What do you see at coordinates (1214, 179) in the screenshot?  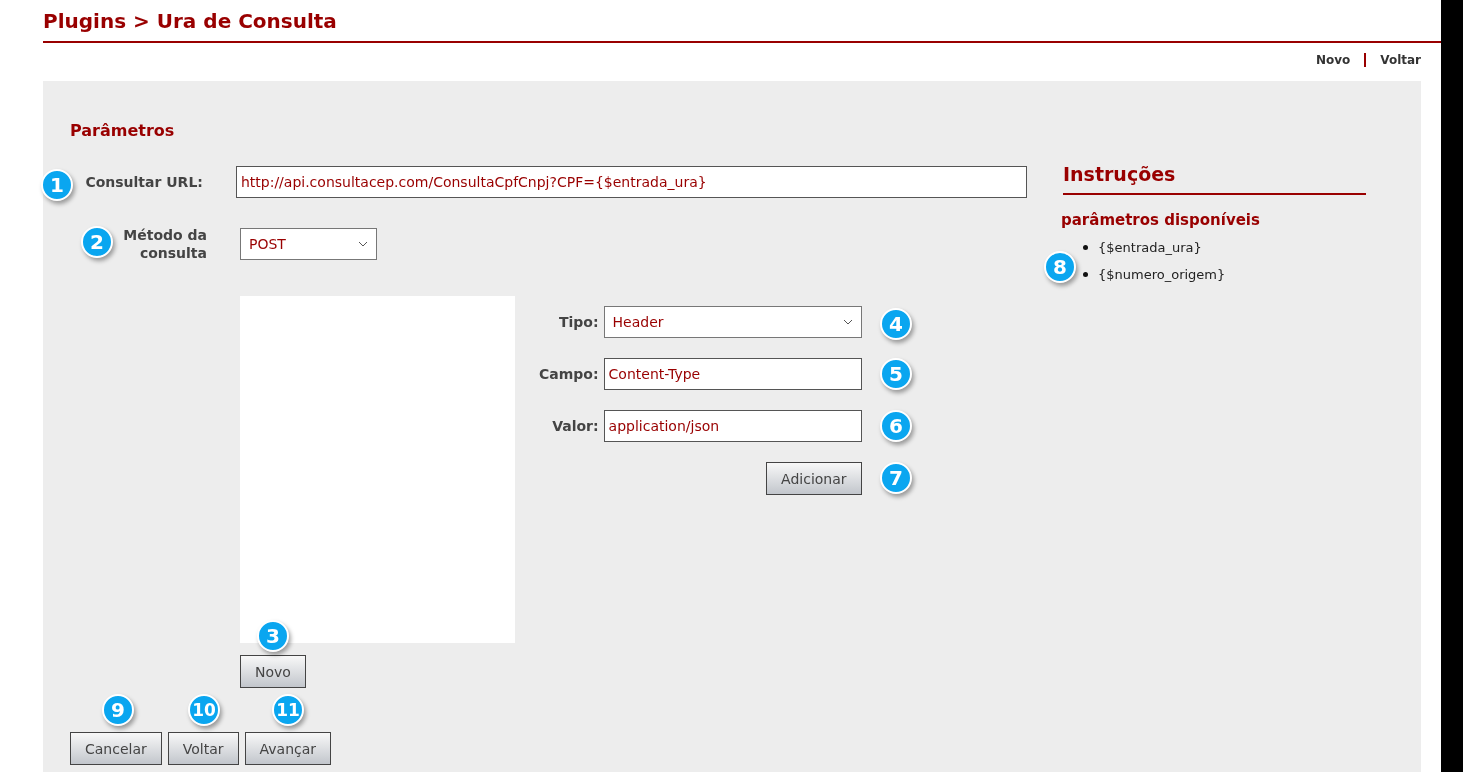 I see `instructions-title: Instruções` at bounding box center [1214, 179].